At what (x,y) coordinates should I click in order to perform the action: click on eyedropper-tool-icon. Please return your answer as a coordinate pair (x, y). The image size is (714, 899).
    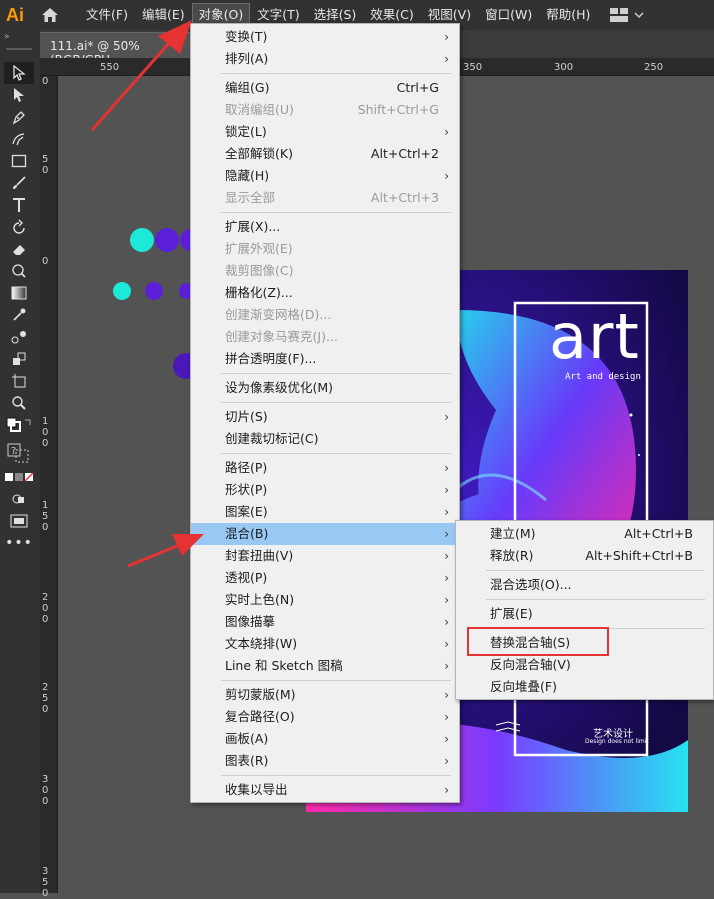
    Looking at the image, I should click on (19, 315).